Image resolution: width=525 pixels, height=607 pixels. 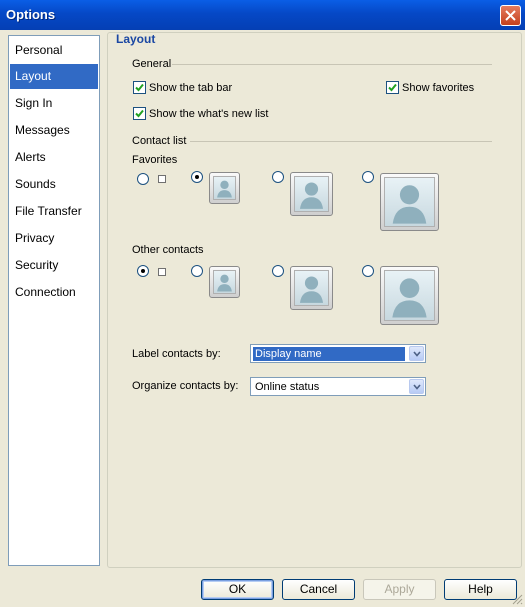 I want to click on ok-button: OK, so click(x=237, y=589).